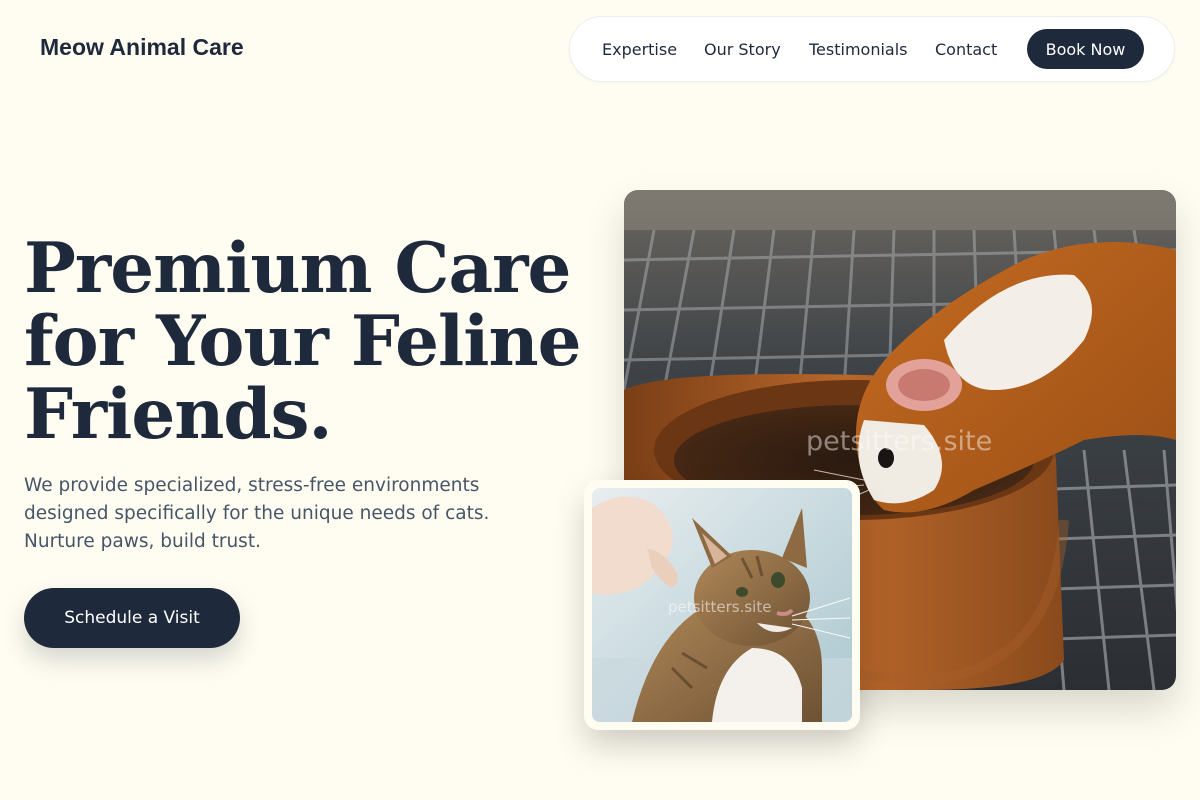 The image size is (1200, 800). What do you see at coordinates (142, 47) in the screenshot?
I see `brand-logo: Meow Animal Care` at bounding box center [142, 47].